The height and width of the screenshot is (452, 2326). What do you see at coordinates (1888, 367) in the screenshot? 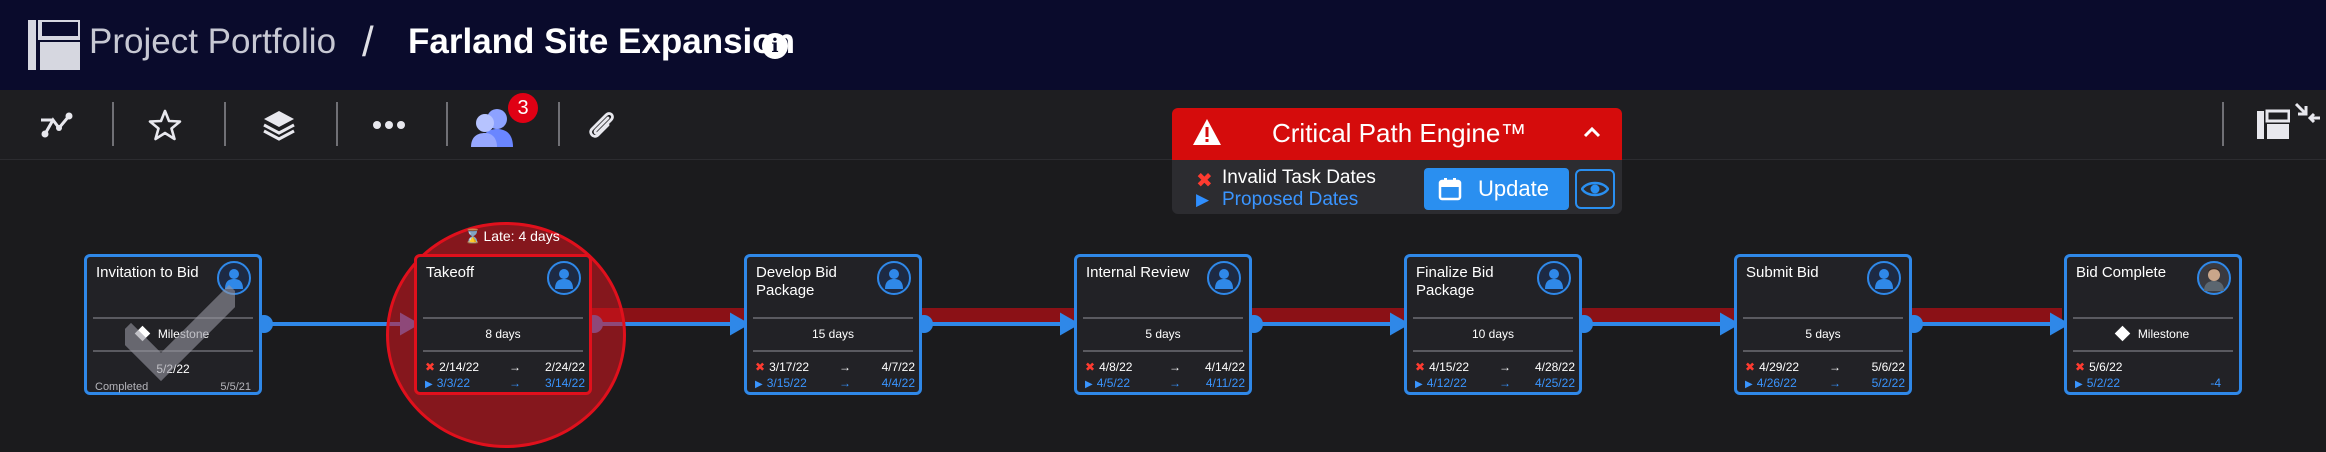
I see `end-date: 5/6/22` at bounding box center [1888, 367].